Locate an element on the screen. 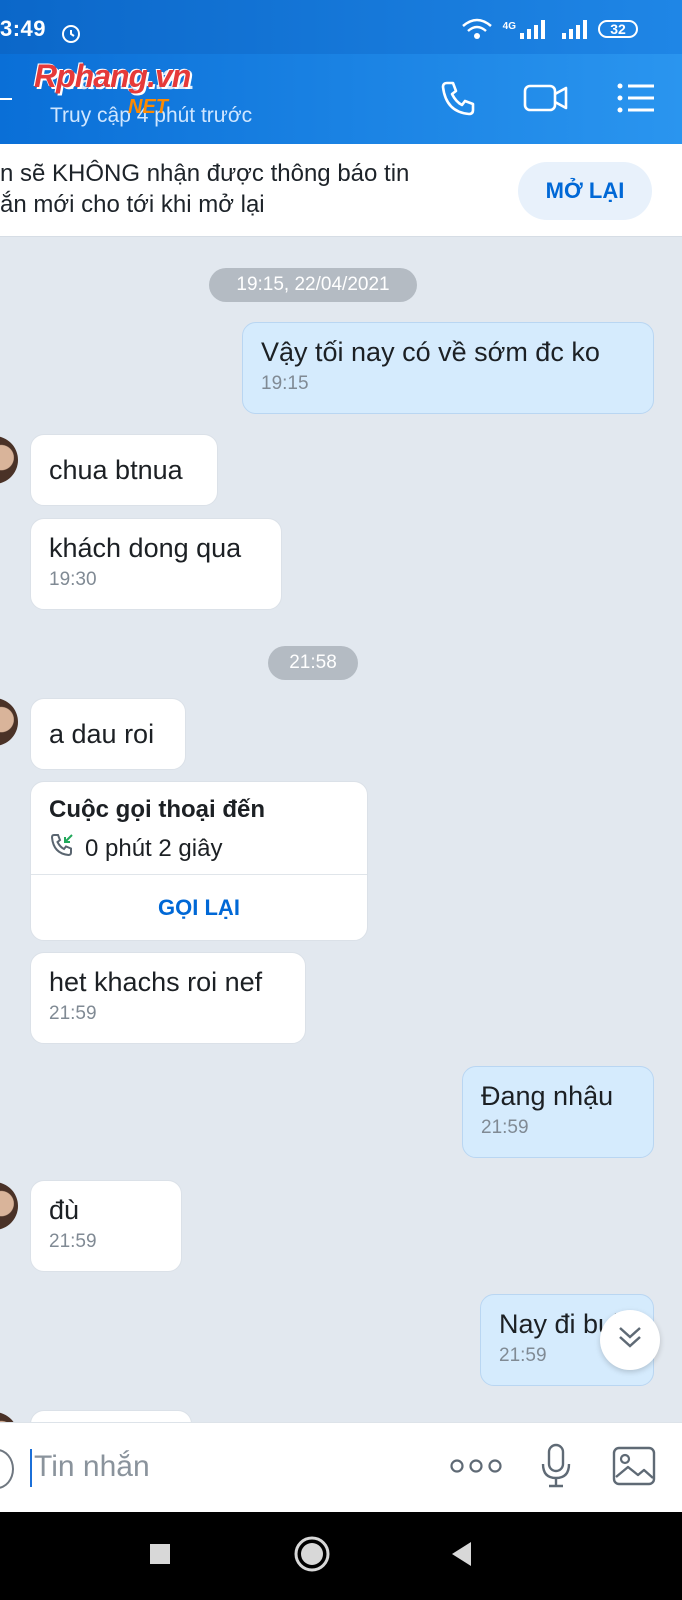 This screenshot has width=682, height=1600. message-incoming-partial is located at coordinates (111, 1416).